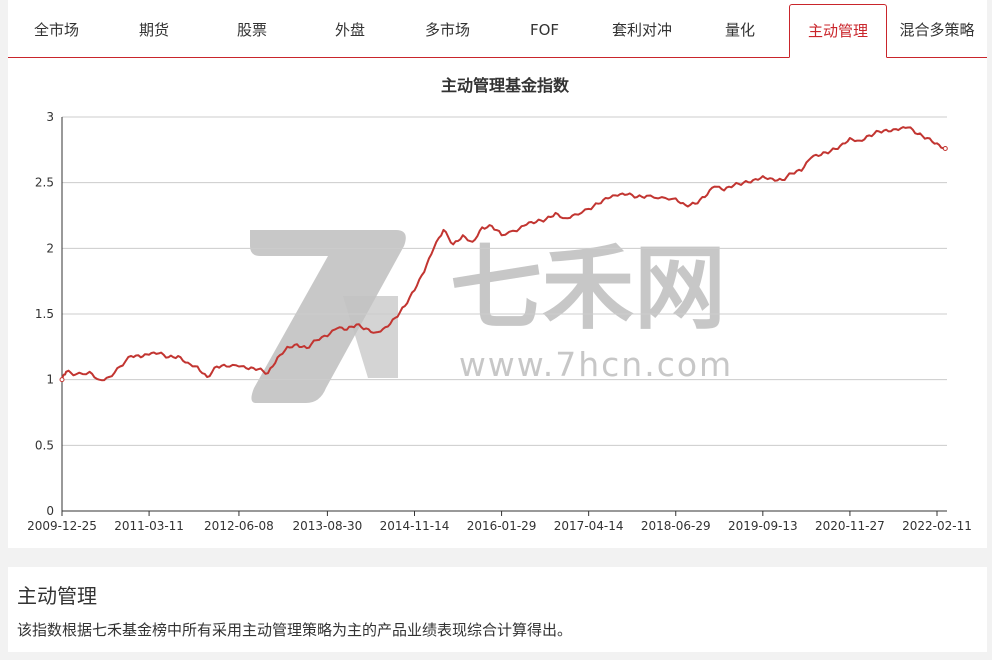 The width and height of the screenshot is (992, 660). I want to click on tab-3: 外盘, so click(350, 30).